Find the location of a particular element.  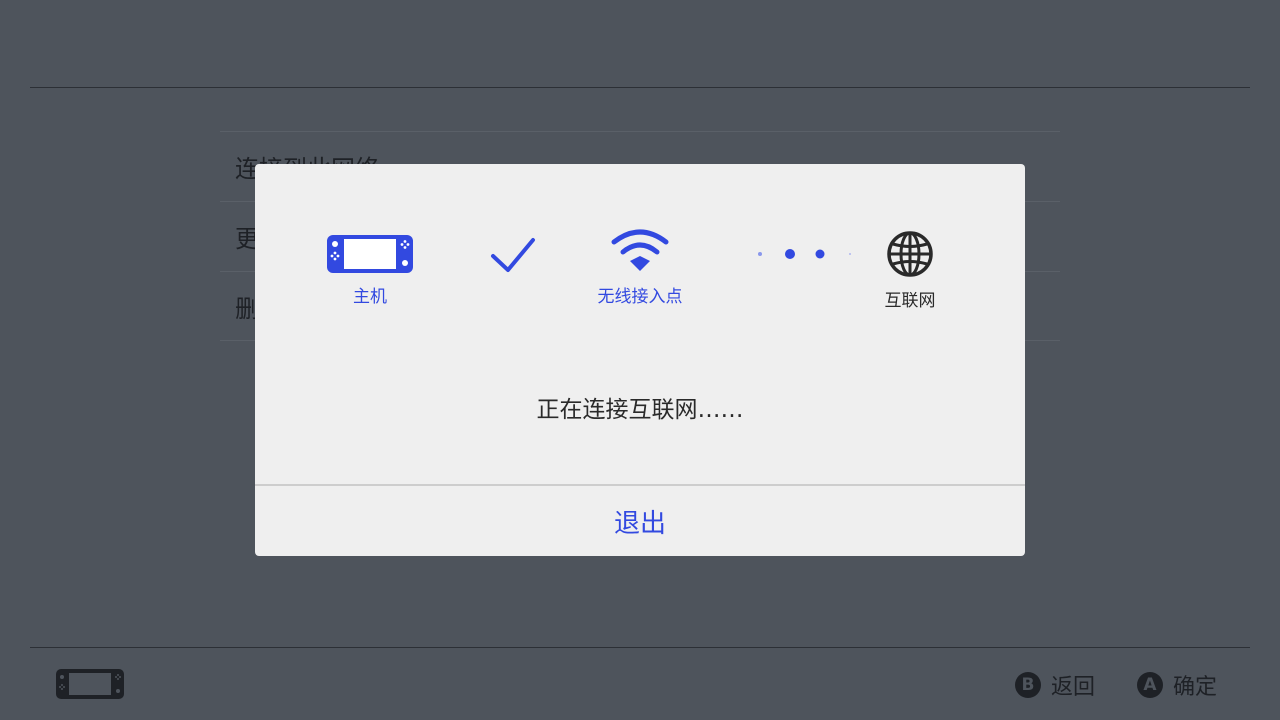

back-button: B 返回 is located at coordinates (1055, 685).